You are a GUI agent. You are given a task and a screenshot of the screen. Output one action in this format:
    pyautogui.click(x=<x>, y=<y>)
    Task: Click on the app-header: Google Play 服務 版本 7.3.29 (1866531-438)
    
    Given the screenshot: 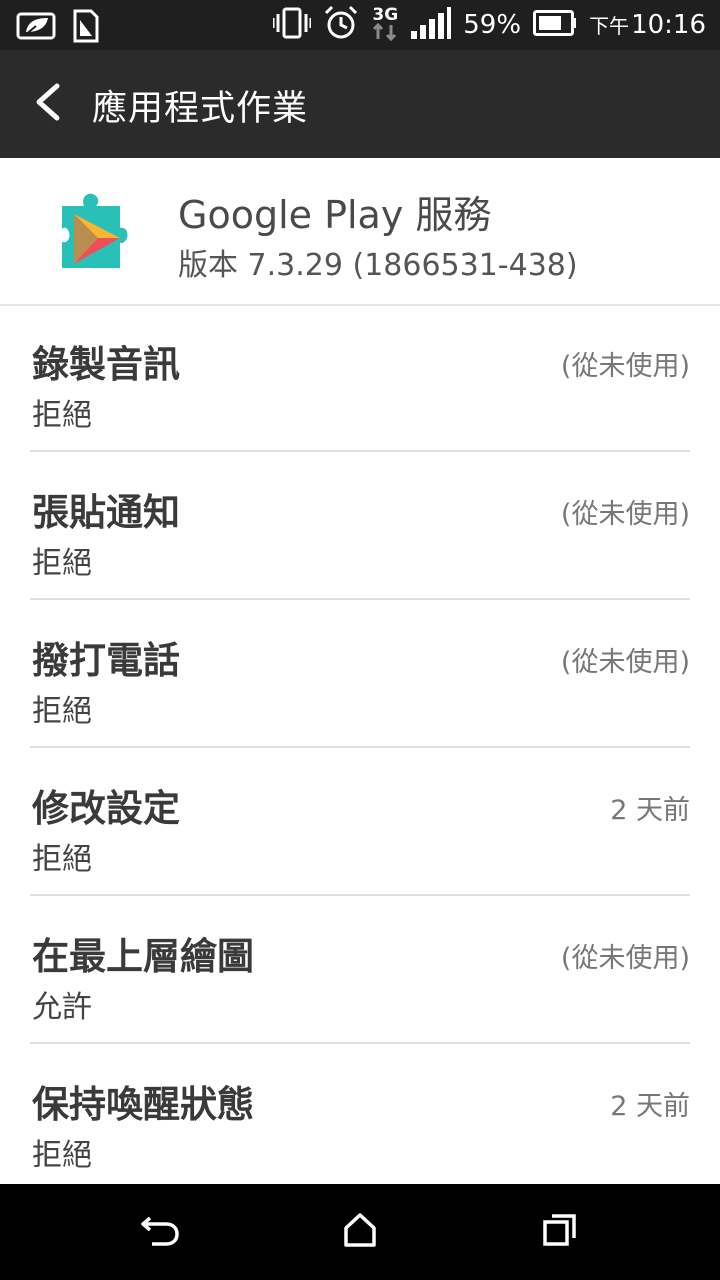 What is the action you would take?
    pyautogui.click(x=360, y=232)
    